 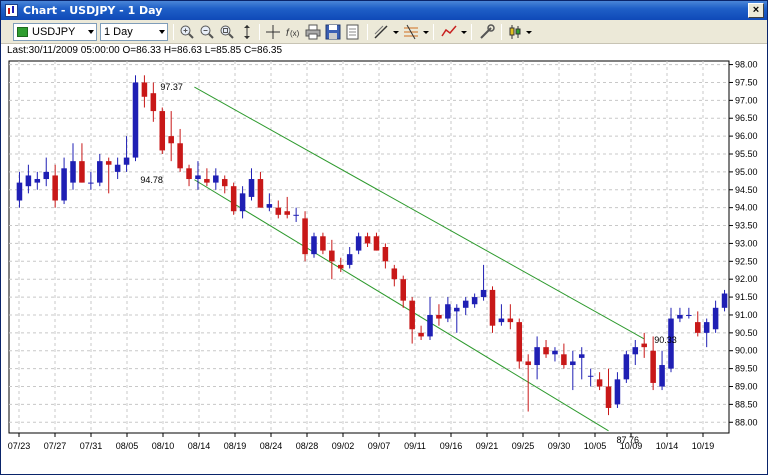 I want to click on svg-text: (x), so click(x=295, y=33).